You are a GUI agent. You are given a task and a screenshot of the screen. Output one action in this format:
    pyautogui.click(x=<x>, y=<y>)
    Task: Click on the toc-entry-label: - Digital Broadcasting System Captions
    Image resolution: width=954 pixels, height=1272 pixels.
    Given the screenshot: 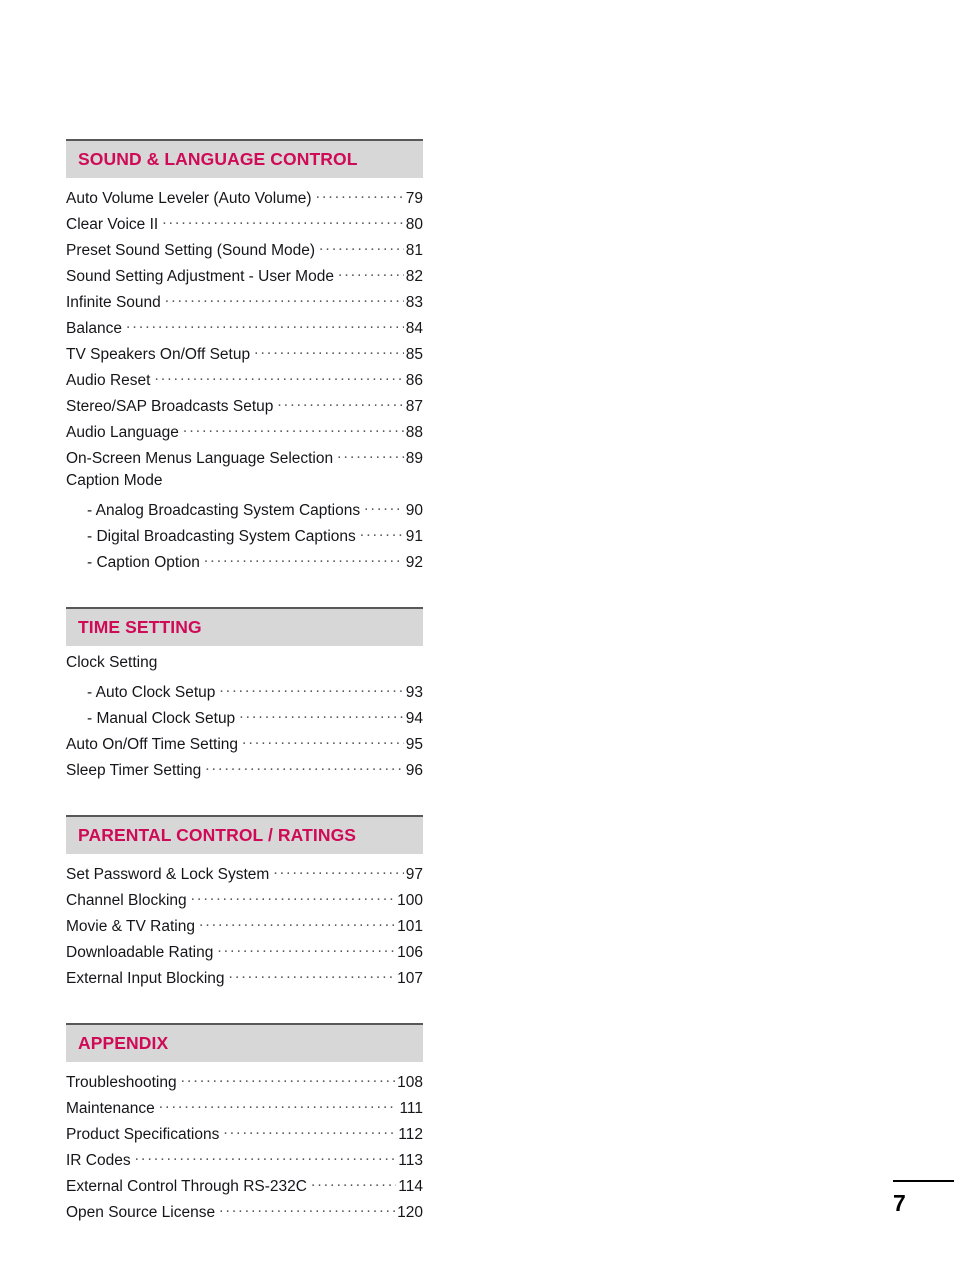 What is the action you would take?
    pyautogui.click(x=221, y=536)
    